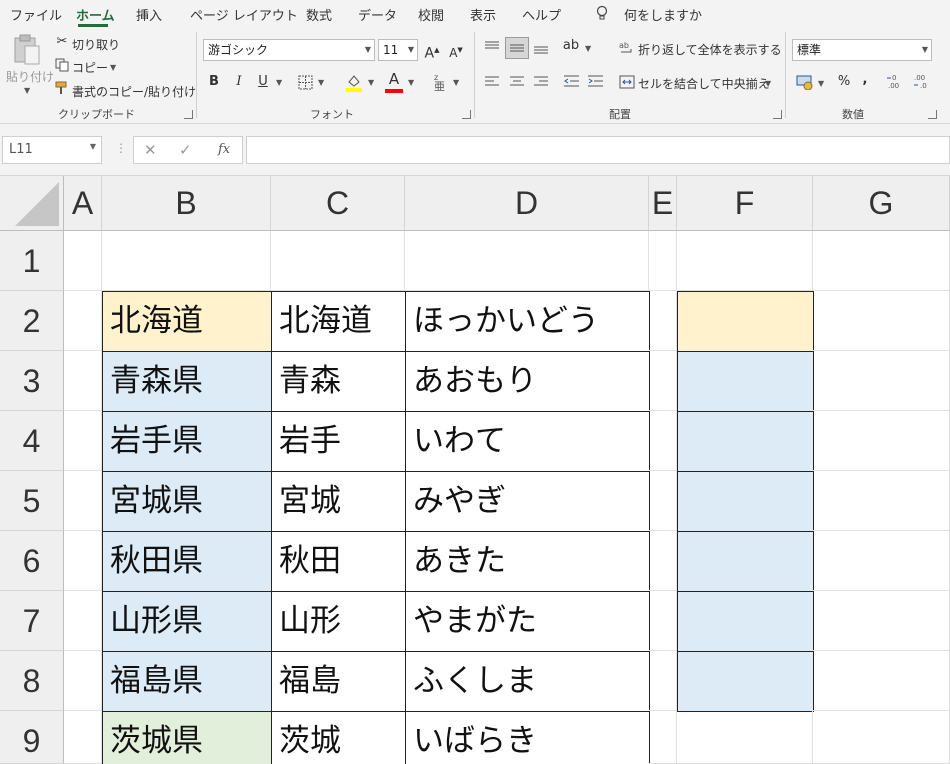 This screenshot has width=950, height=764. What do you see at coordinates (821, 83) in the screenshot?
I see `currency-dropdown-caret: ▼` at bounding box center [821, 83].